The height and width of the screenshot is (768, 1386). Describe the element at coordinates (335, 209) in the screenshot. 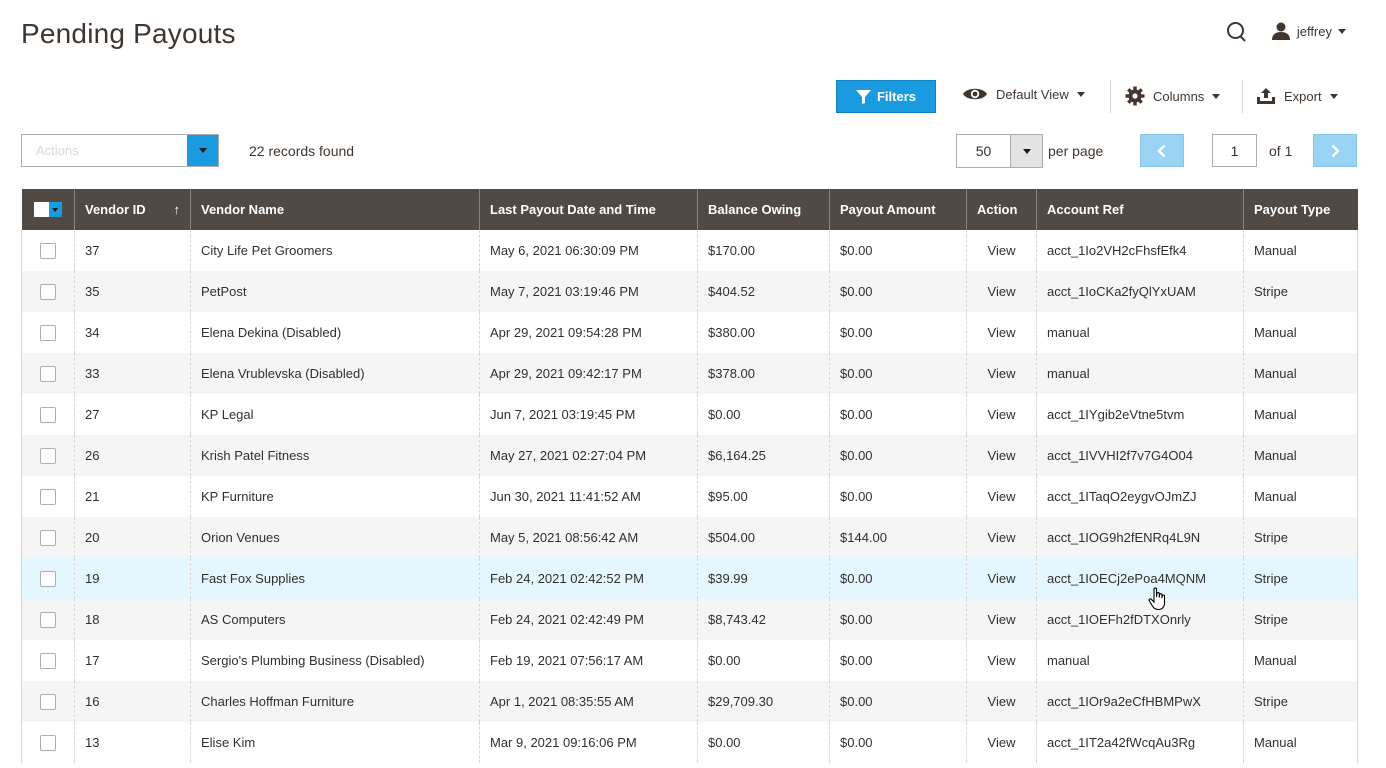

I see `column-header-vendor-name: Vendor Name` at that location.